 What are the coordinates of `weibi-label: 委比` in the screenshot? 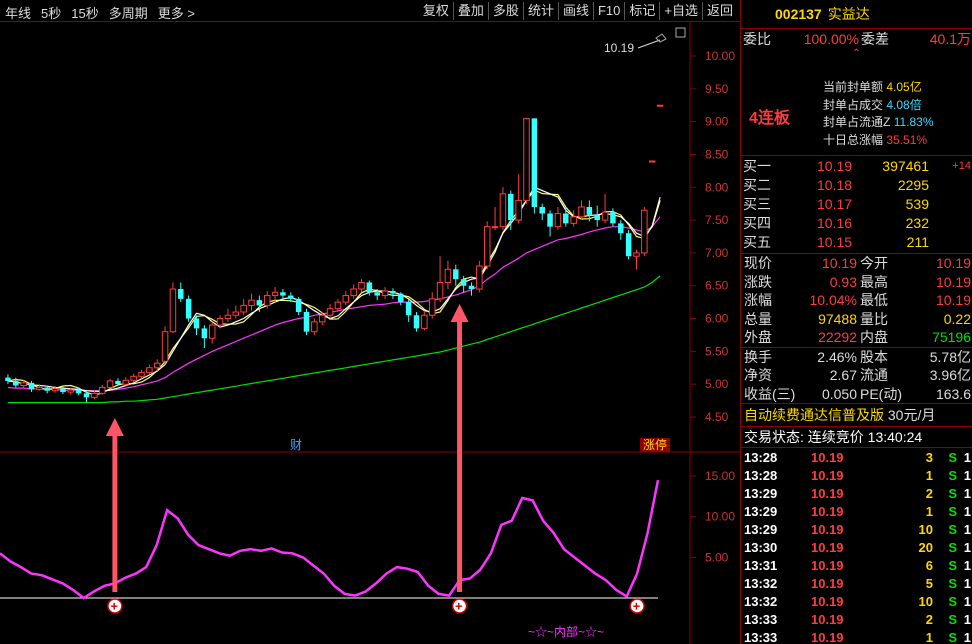 It's located at (757, 39).